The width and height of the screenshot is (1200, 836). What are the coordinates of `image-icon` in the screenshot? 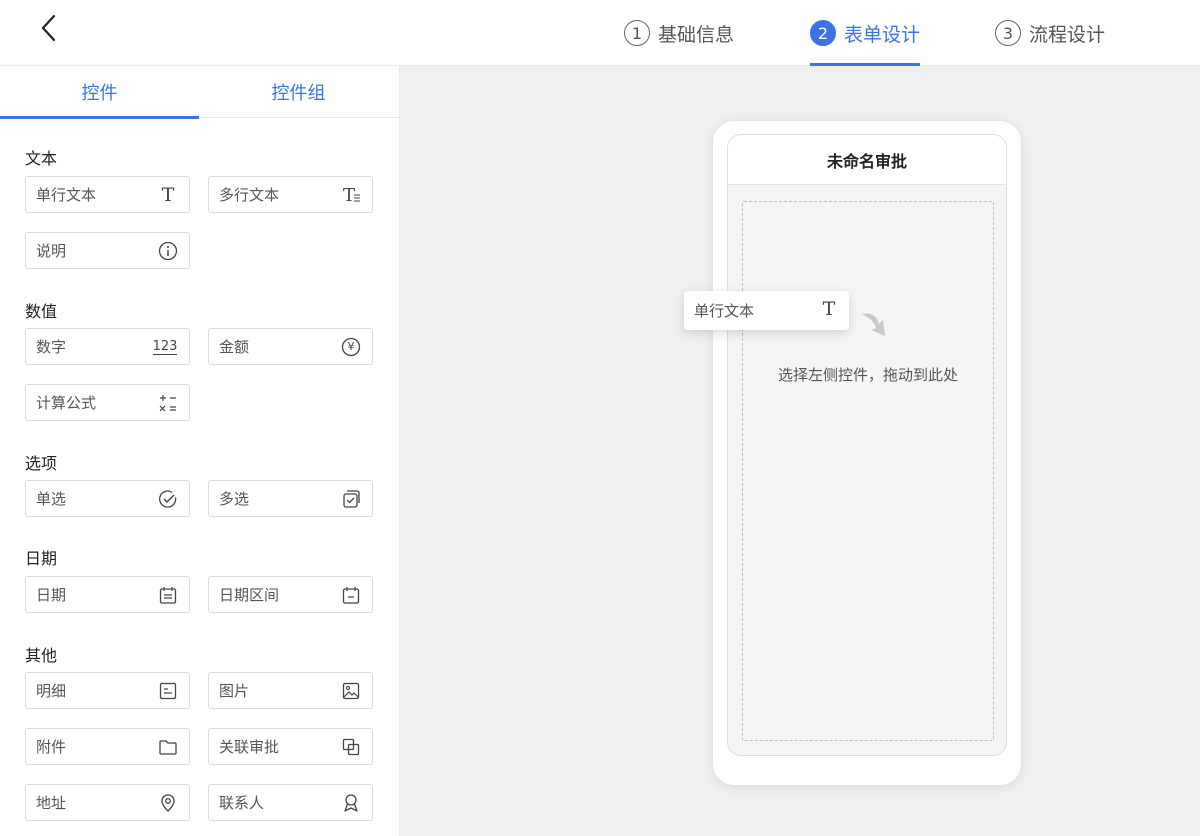 It's located at (351, 691).